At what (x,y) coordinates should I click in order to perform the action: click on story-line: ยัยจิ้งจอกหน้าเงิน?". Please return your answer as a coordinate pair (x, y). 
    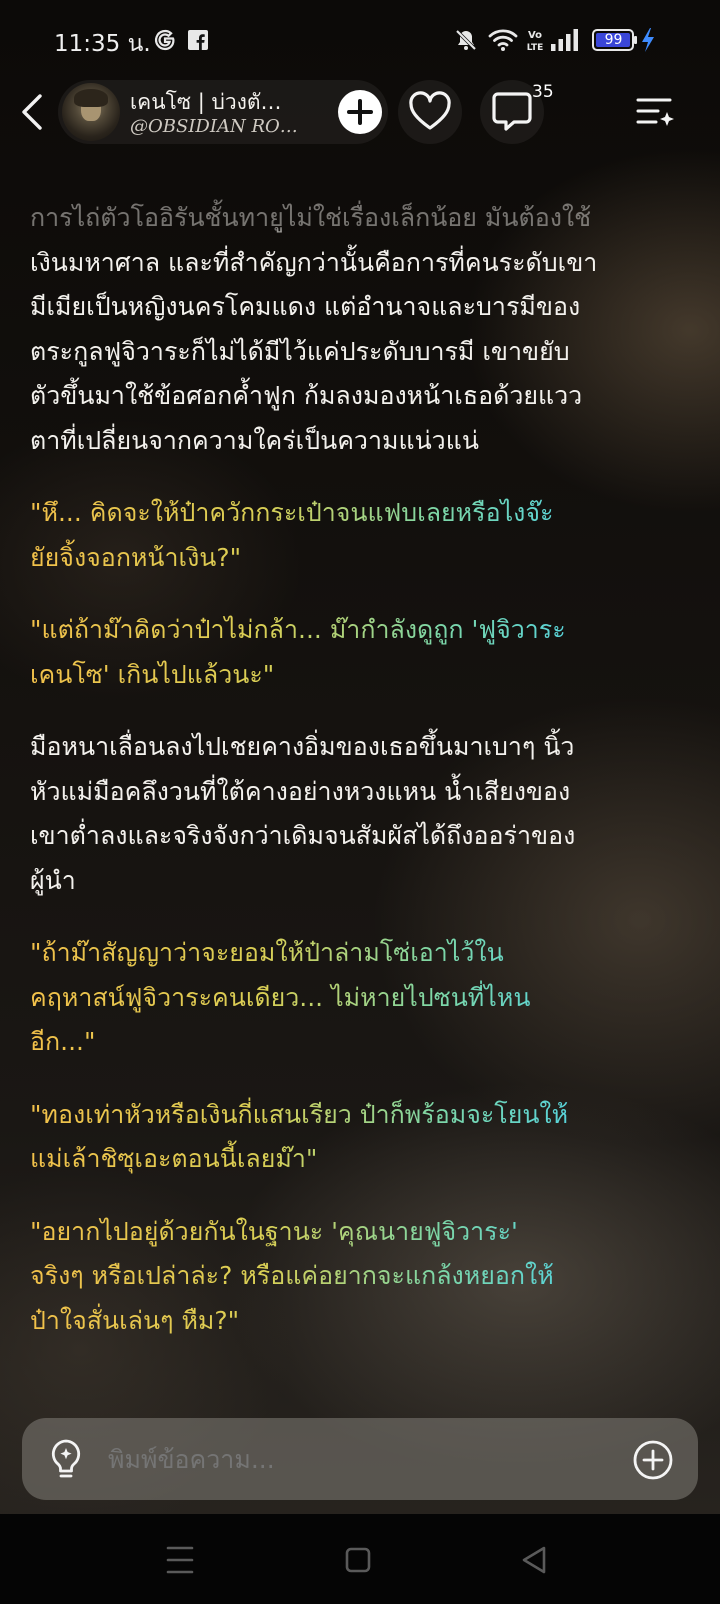
    Looking at the image, I should click on (136, 557).